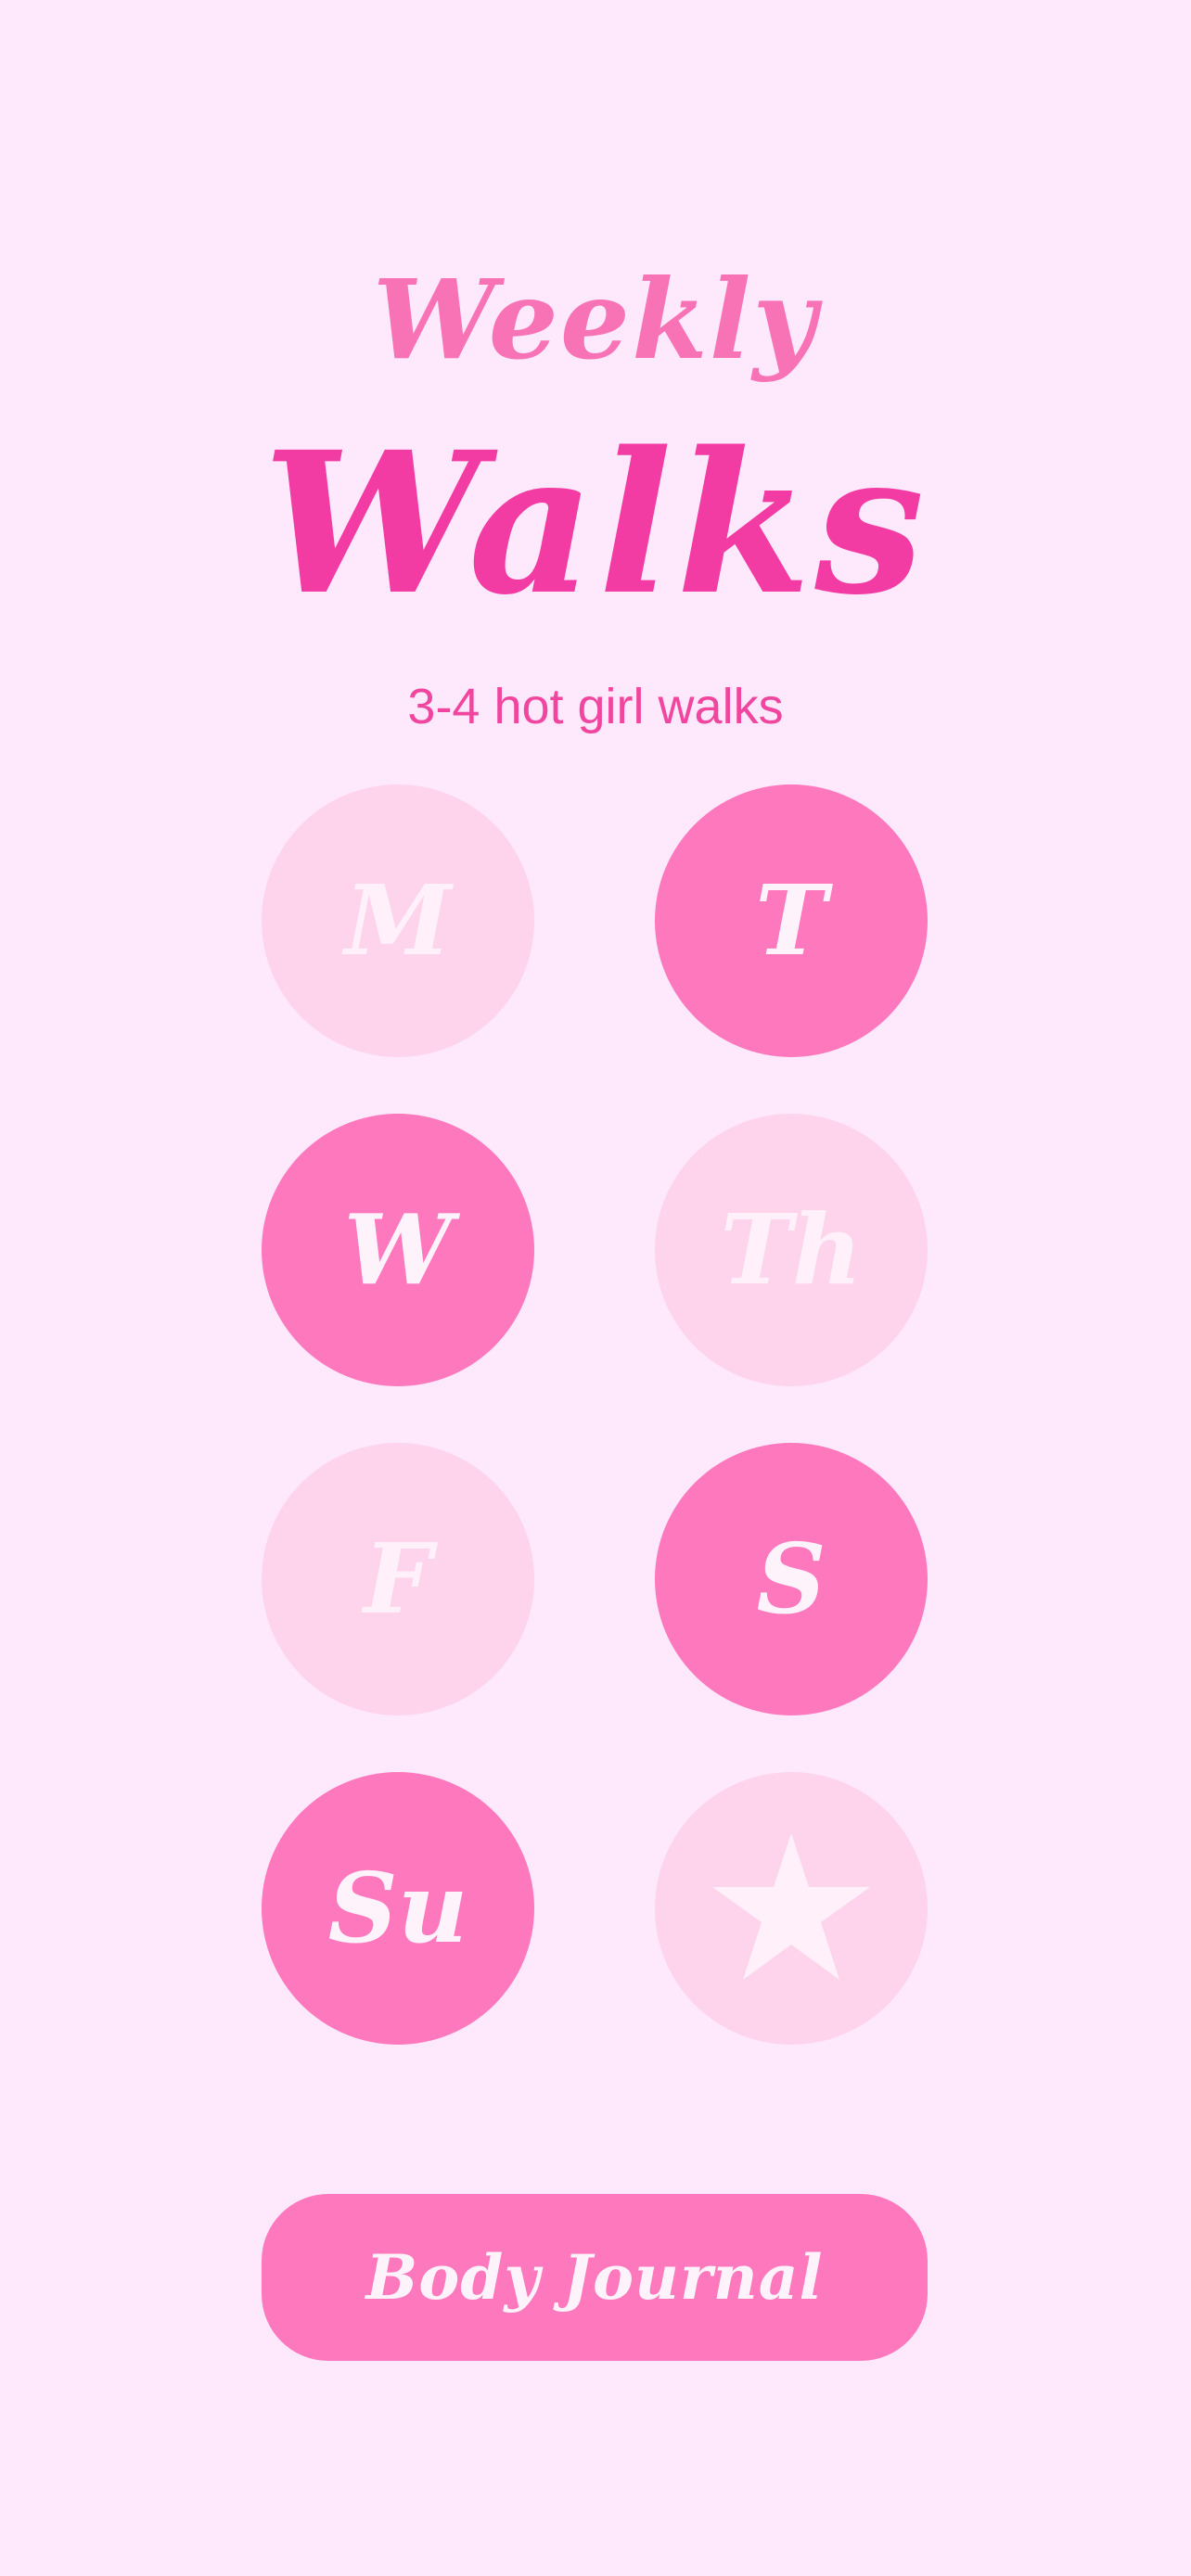 This screenshot has width=1191, height=2576. I want to click on day-toggle-tuesday: T, so click(791, 920).